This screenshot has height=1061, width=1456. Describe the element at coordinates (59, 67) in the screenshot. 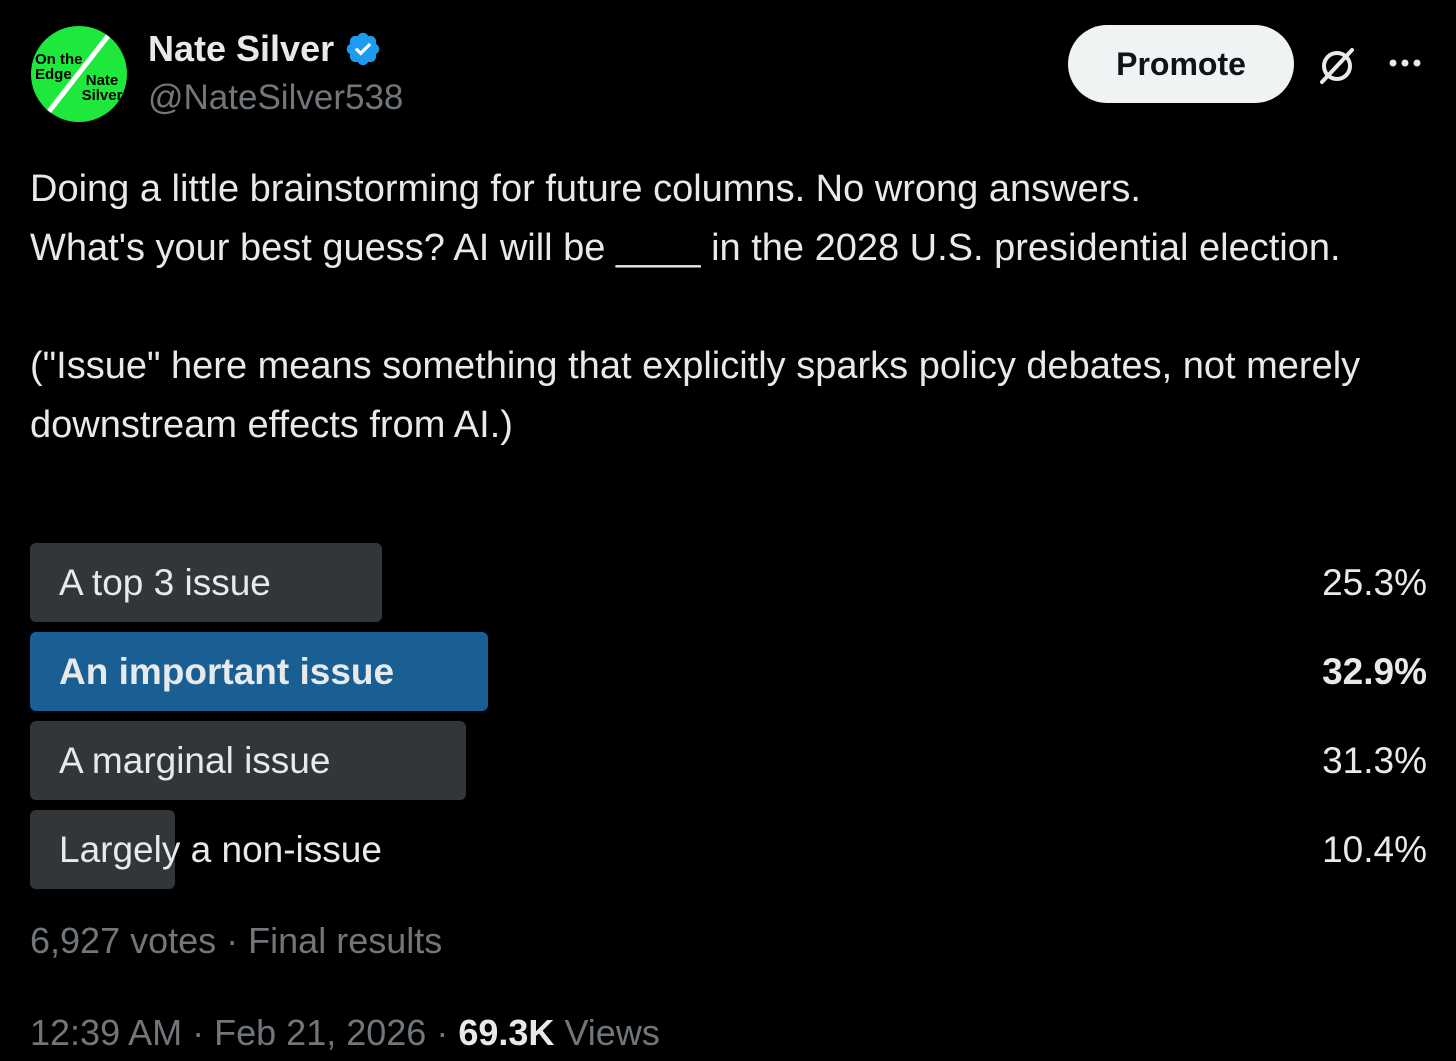

I see `avatar-text-top: On the Edge` at that location.